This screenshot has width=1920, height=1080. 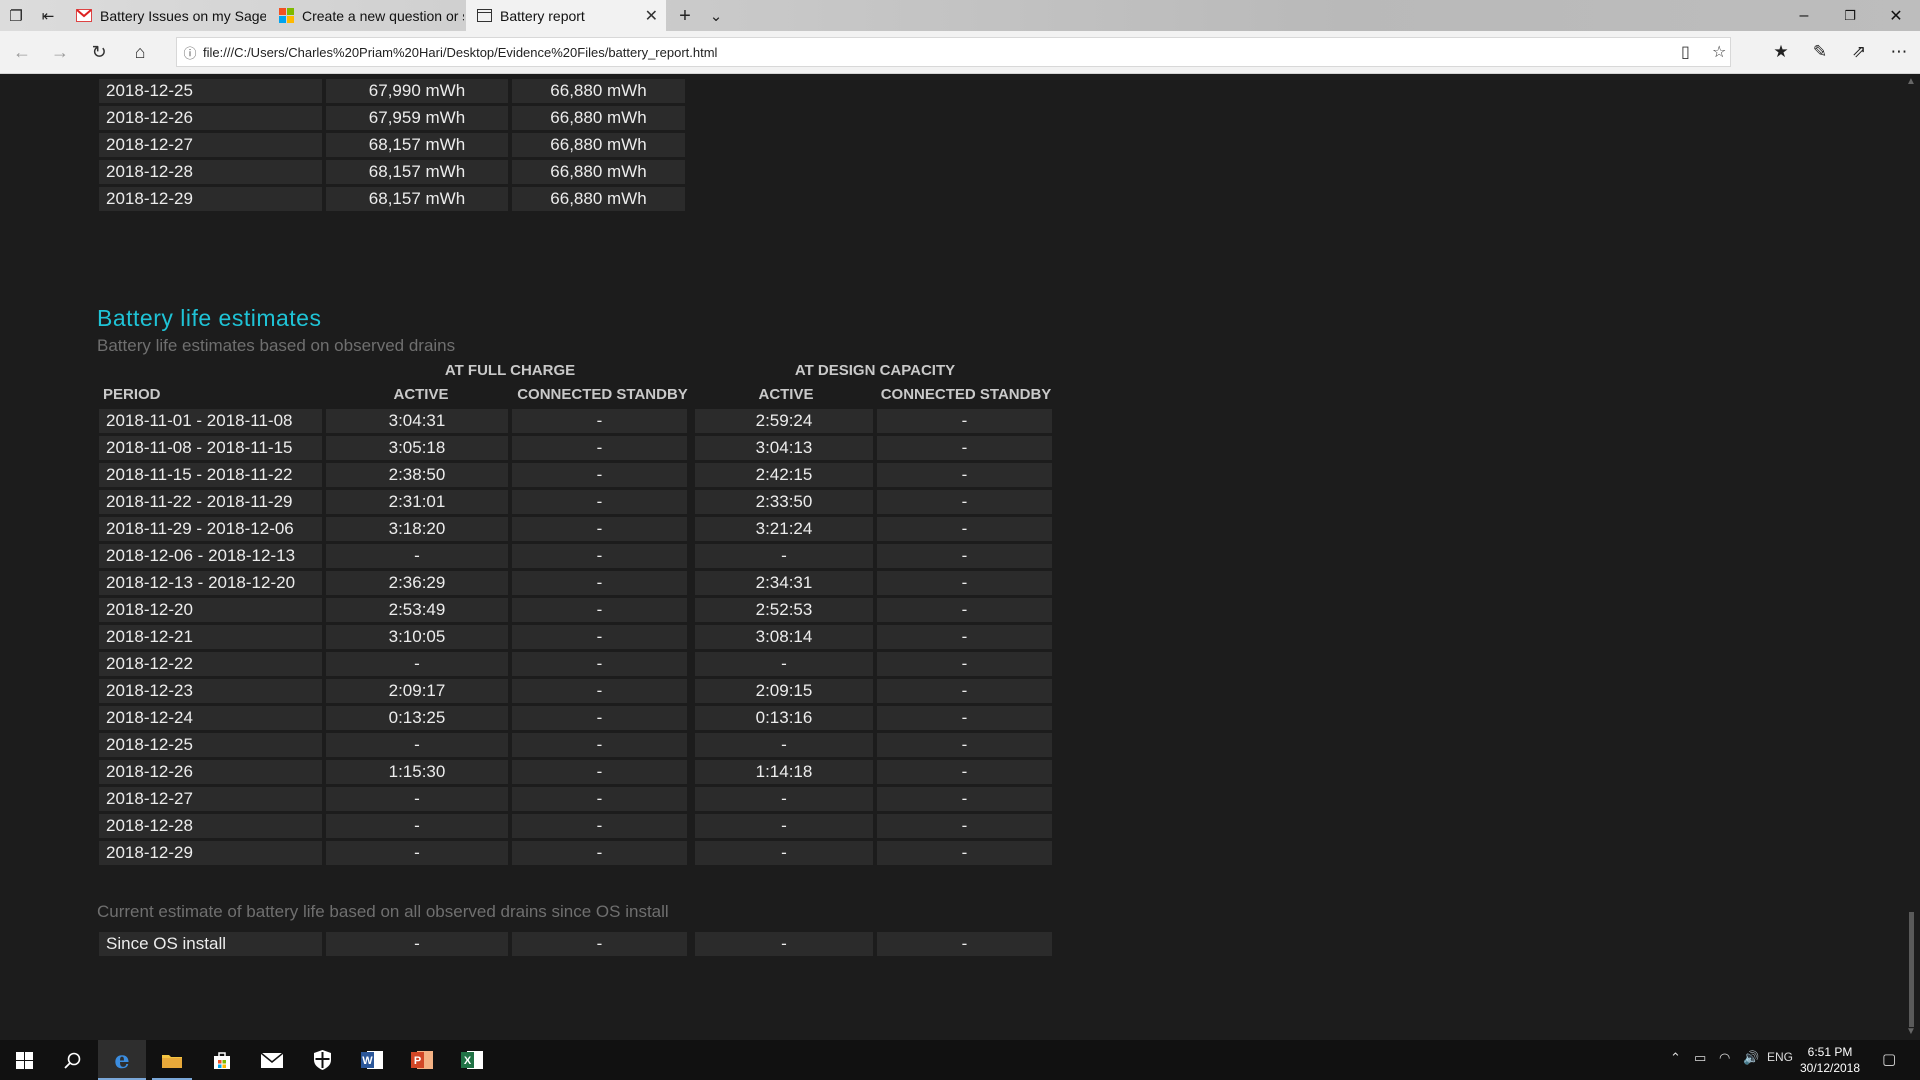 I want to click on word-icon: W, so click(x=372, y=1060).